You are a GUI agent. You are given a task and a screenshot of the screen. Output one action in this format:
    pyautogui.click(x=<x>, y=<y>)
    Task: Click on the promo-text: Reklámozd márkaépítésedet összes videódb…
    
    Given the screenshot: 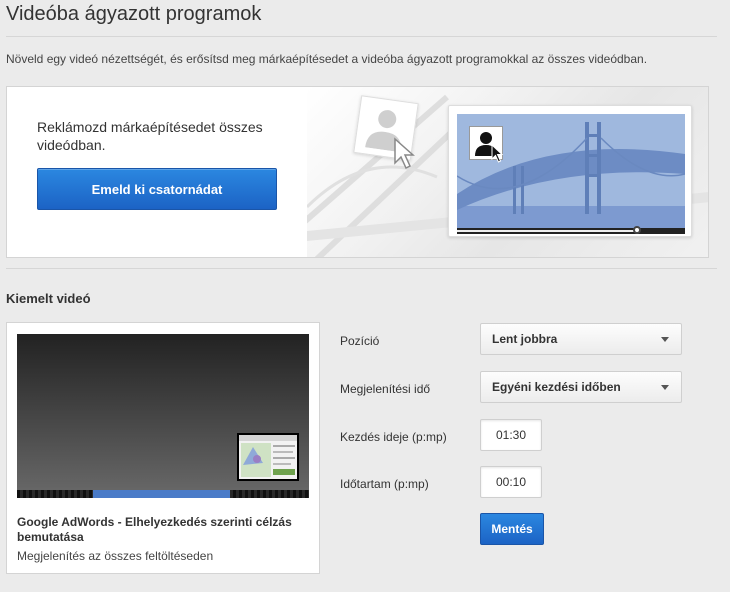 What is the action you would take?
    pyautogui.click(x=150, y=136)
    